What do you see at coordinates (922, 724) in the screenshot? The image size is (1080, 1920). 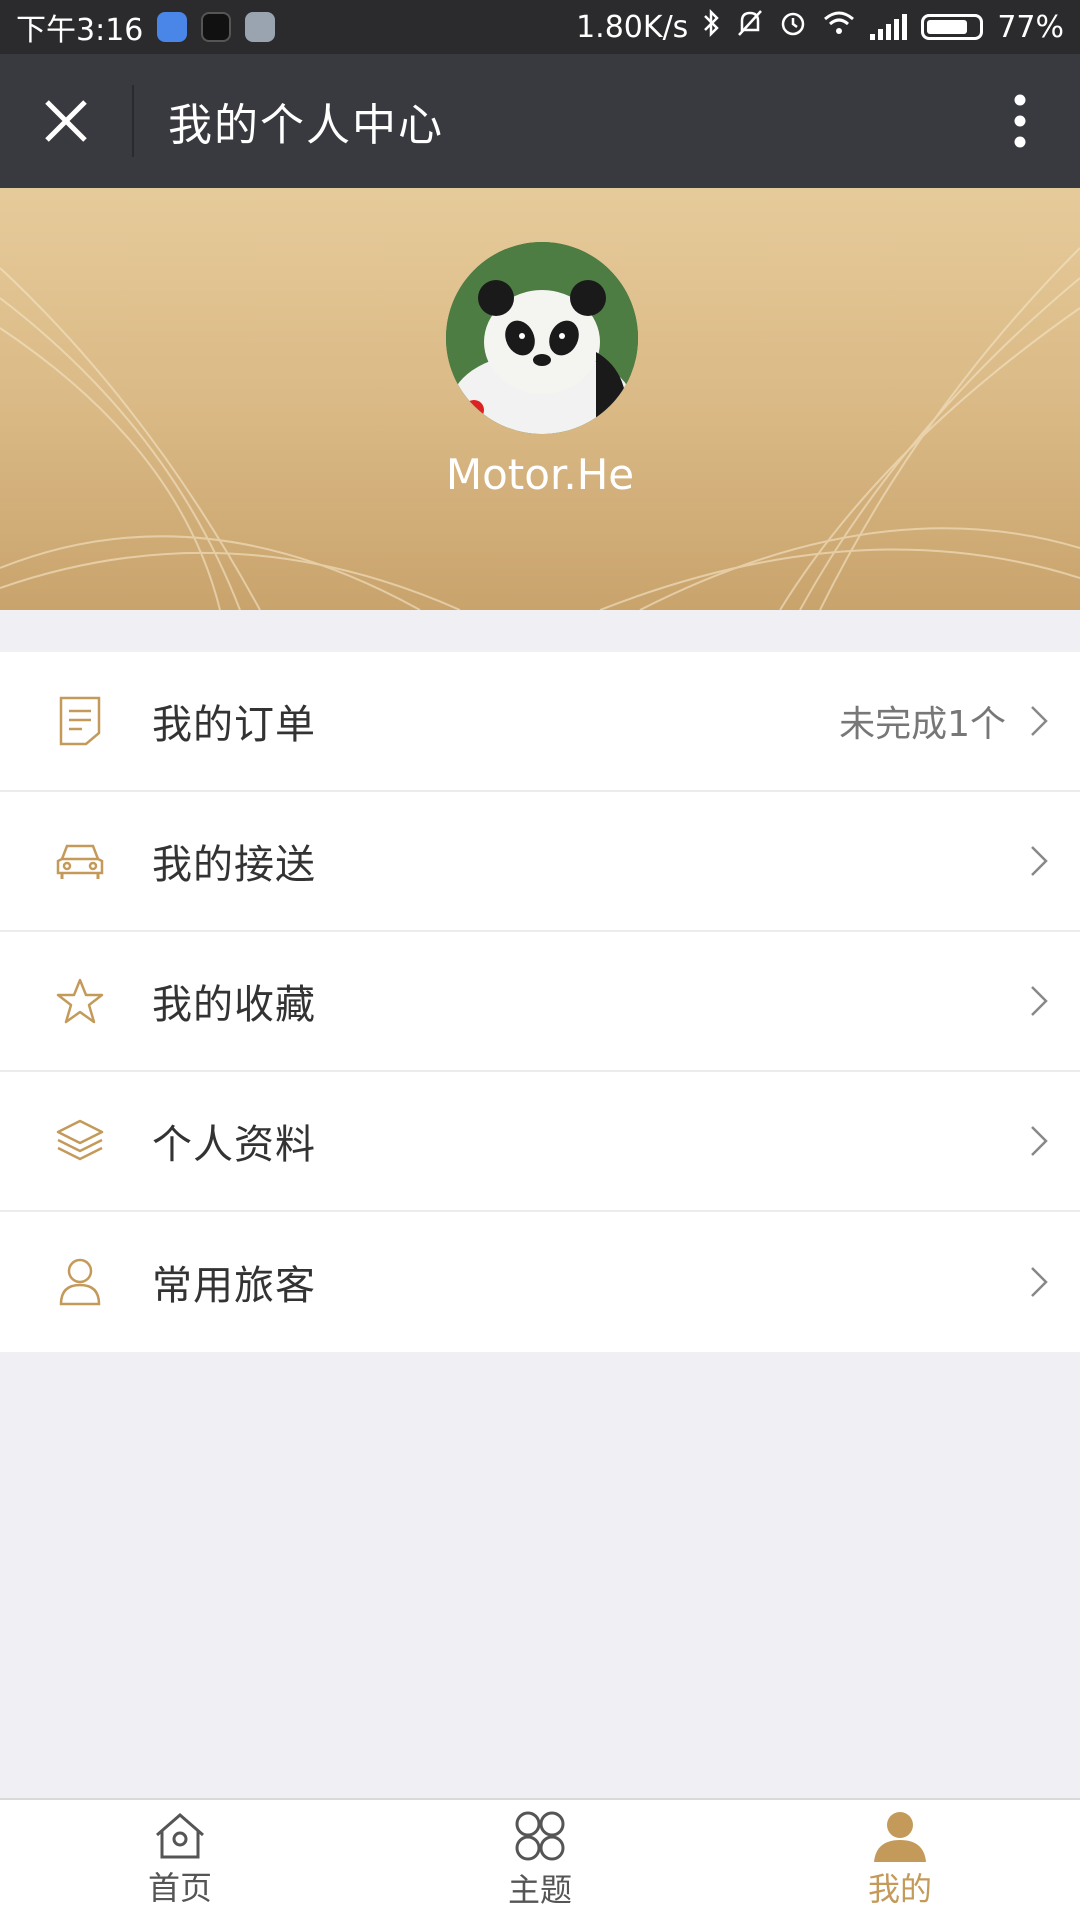 I see `orders-status-text: 未完成1个` at bounding box center [922, 724].